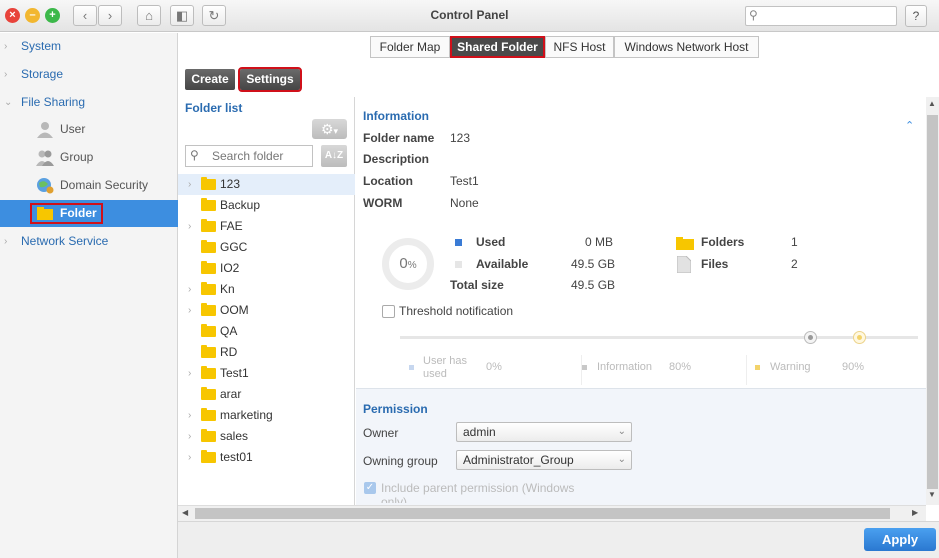 The width and height of the screenshot is (939, 558). What do you see at coordinates (810, 337) in the screenshot?
I see `information-slider-handle` at bounding box center [810, 337].